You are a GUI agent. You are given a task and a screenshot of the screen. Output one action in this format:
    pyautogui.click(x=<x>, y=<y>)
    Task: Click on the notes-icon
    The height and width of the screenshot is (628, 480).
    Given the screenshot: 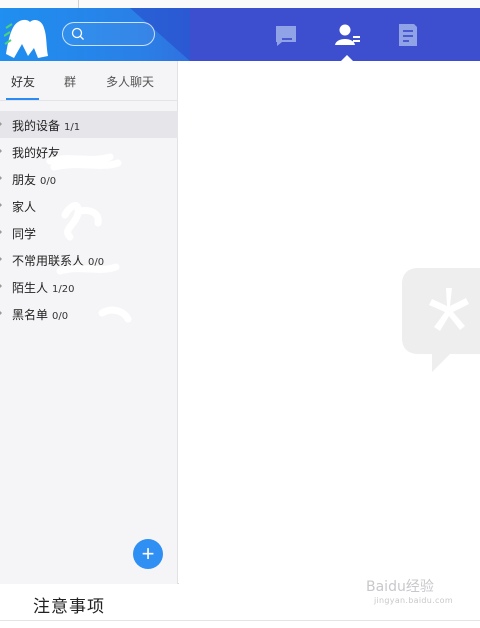 What is the action you would take?
    pyautogui.click(x=408, y=35)
    